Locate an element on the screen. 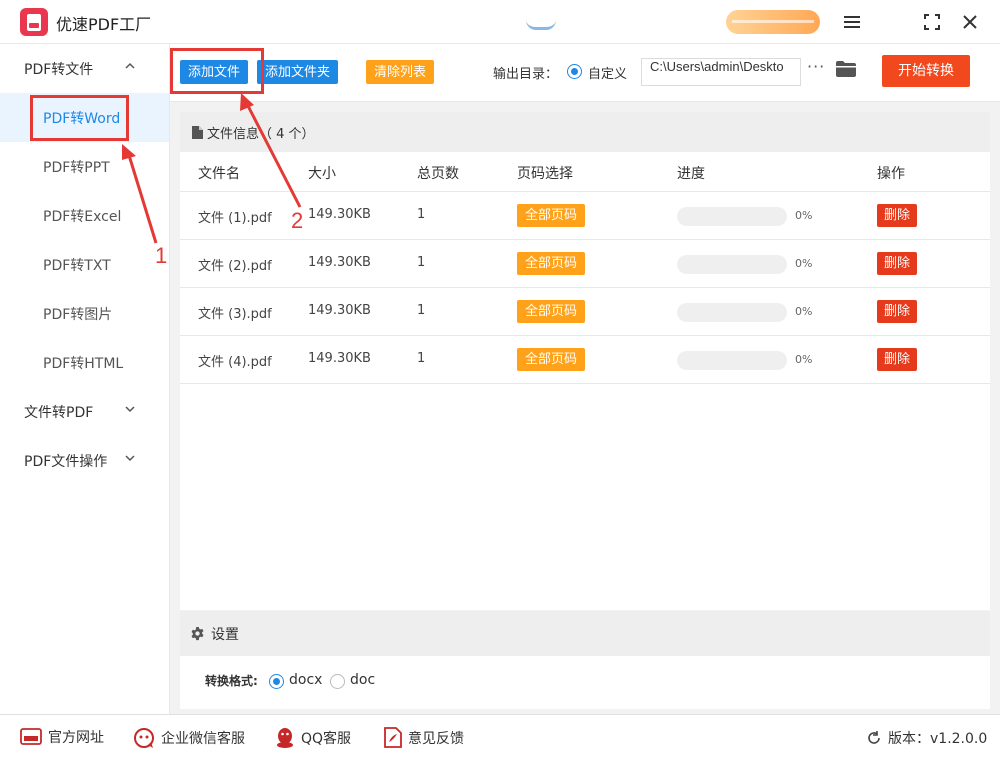 This screenshot has width=1000, height=760. version-info: 版本：v1.2.0.0 is located at coordinates (926, 738).